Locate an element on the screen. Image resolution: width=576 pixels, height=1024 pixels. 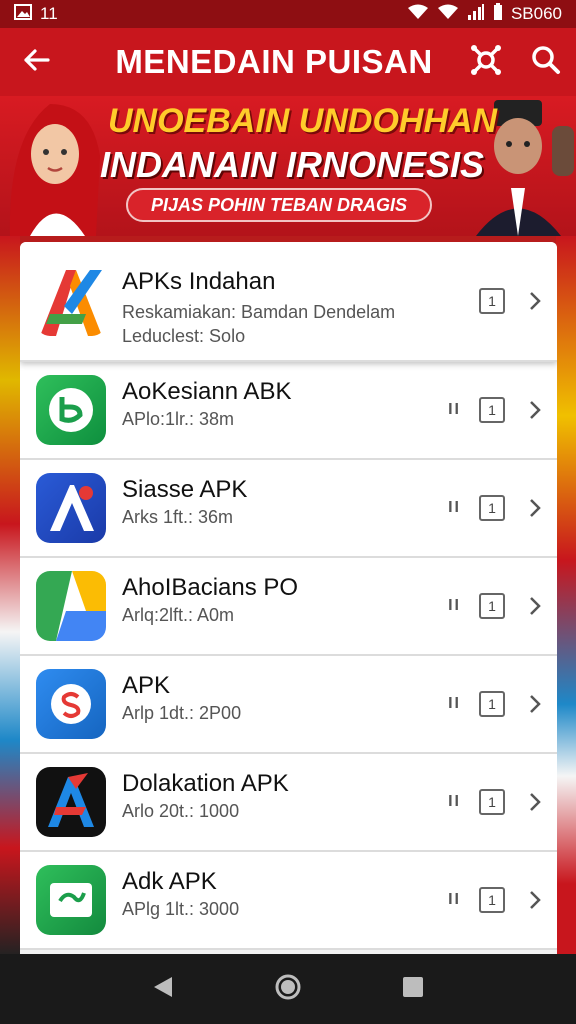
banner-subheadline: INDANAIN IRNONESIS is located at coordinates (292, 164).